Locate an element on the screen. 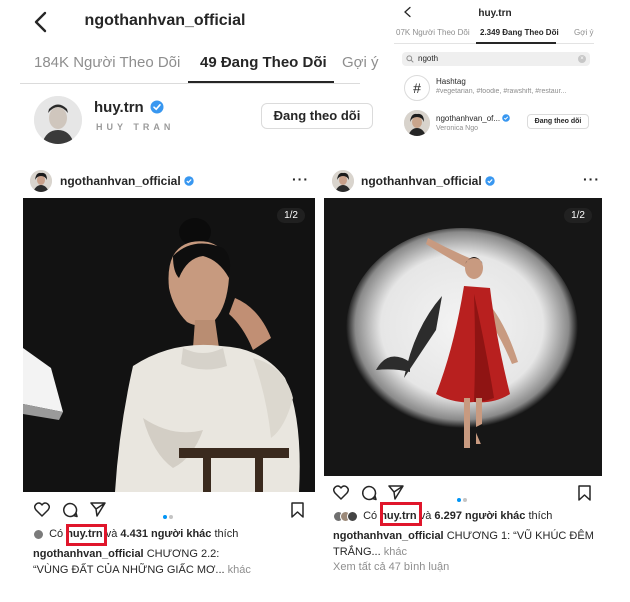  other-likes-count: 4.431 người khác is located at coordinates (165, 534).